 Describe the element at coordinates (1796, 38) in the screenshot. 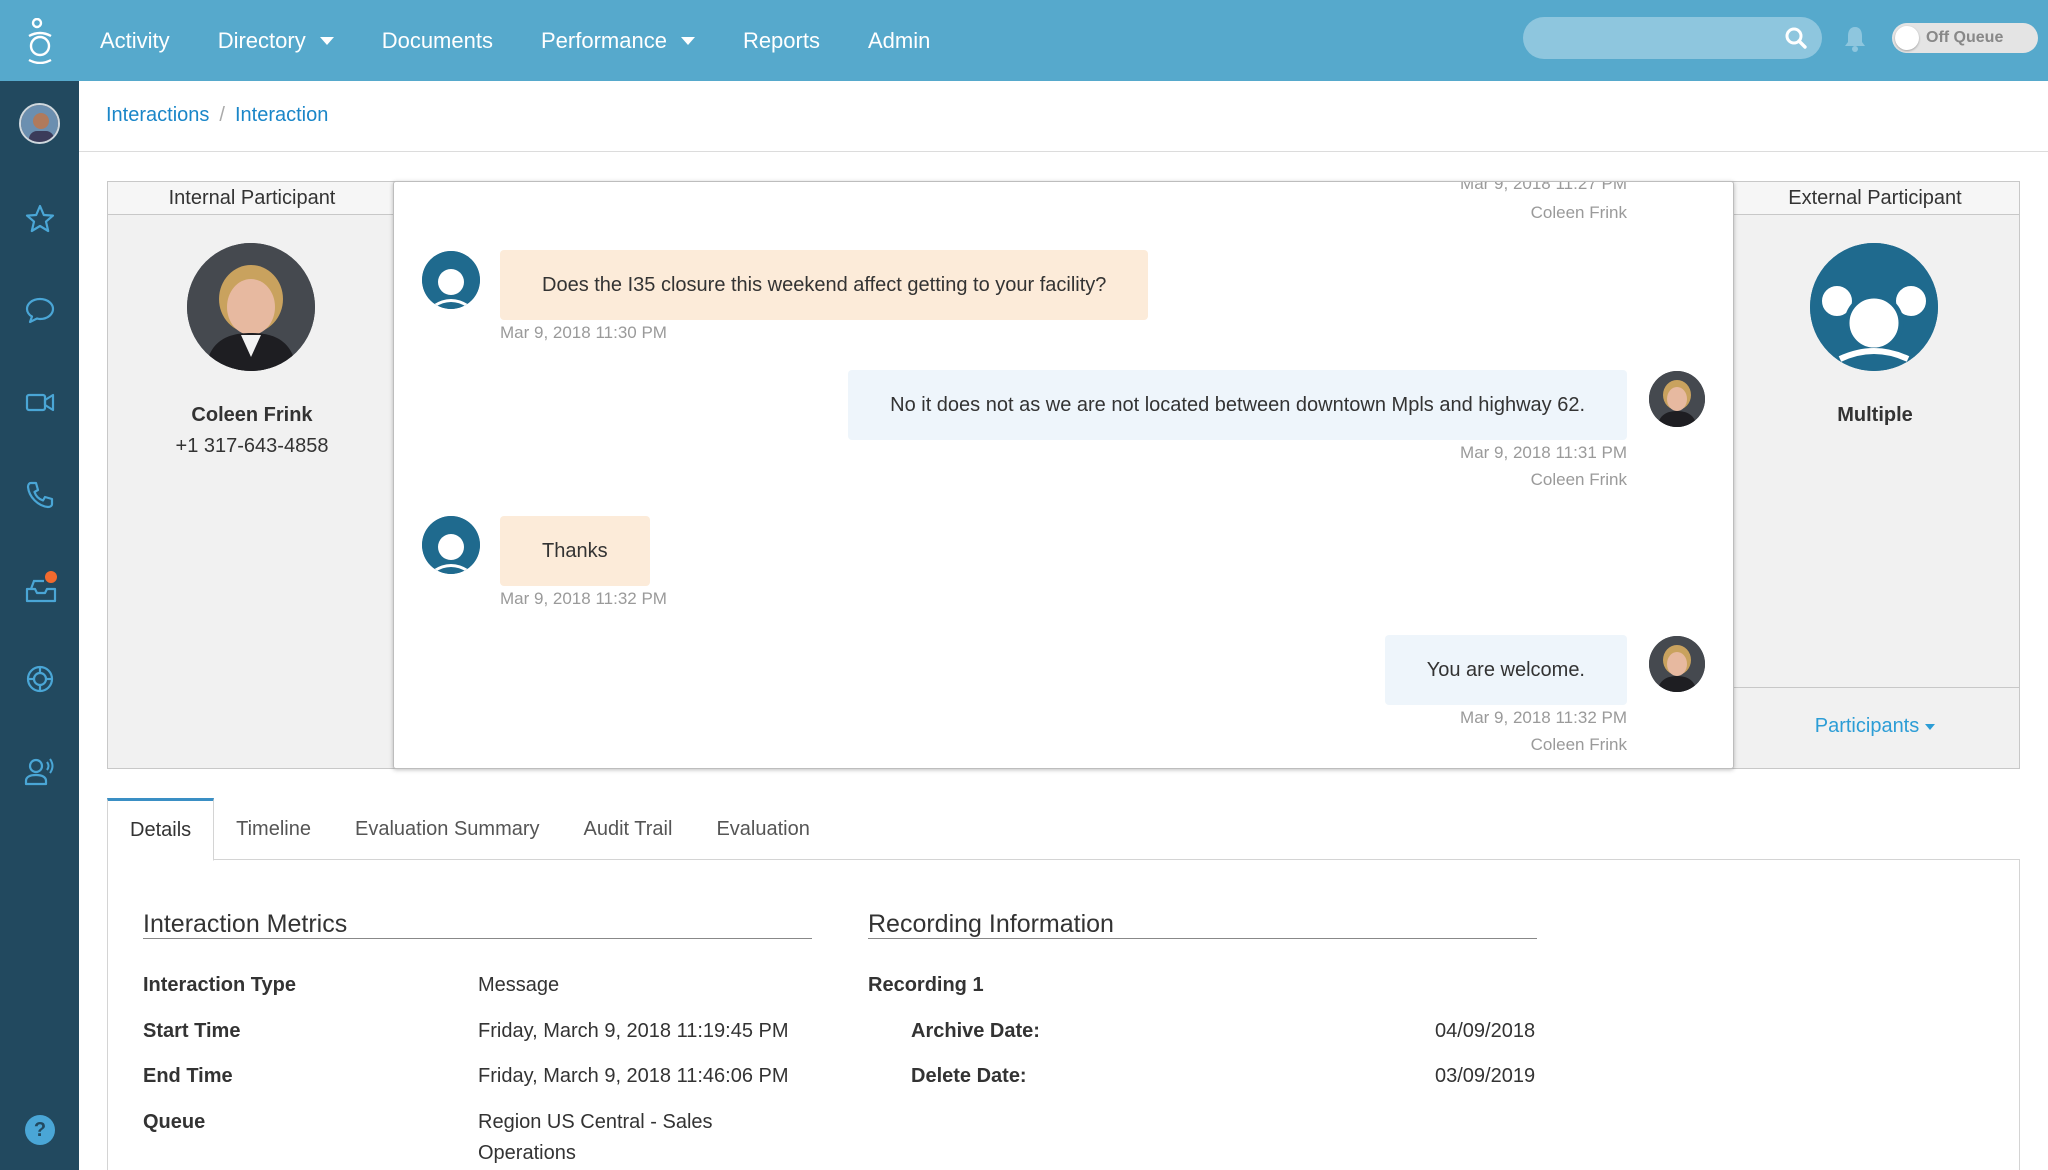

I see `search-icon` at that location.